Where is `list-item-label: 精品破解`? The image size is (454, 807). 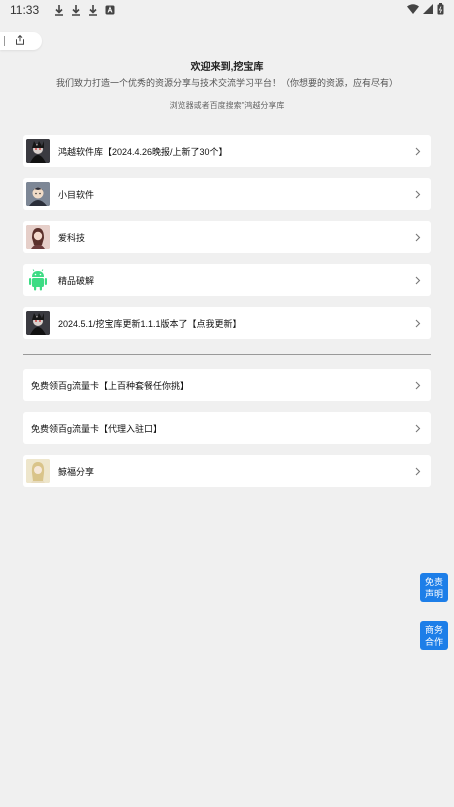
list-item-label: 精品破解 is located at coordinates (76, 280).